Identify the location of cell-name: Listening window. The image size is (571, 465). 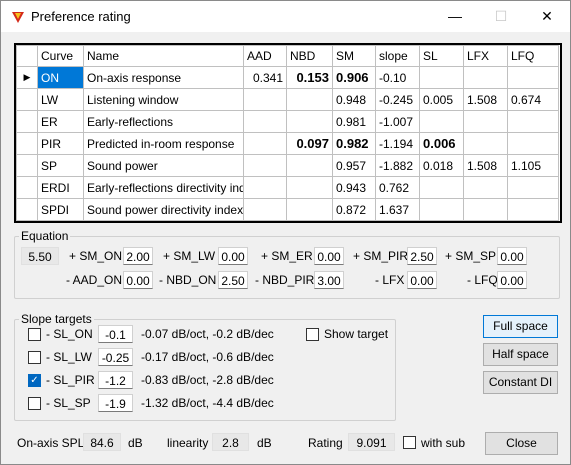
(163, 99).